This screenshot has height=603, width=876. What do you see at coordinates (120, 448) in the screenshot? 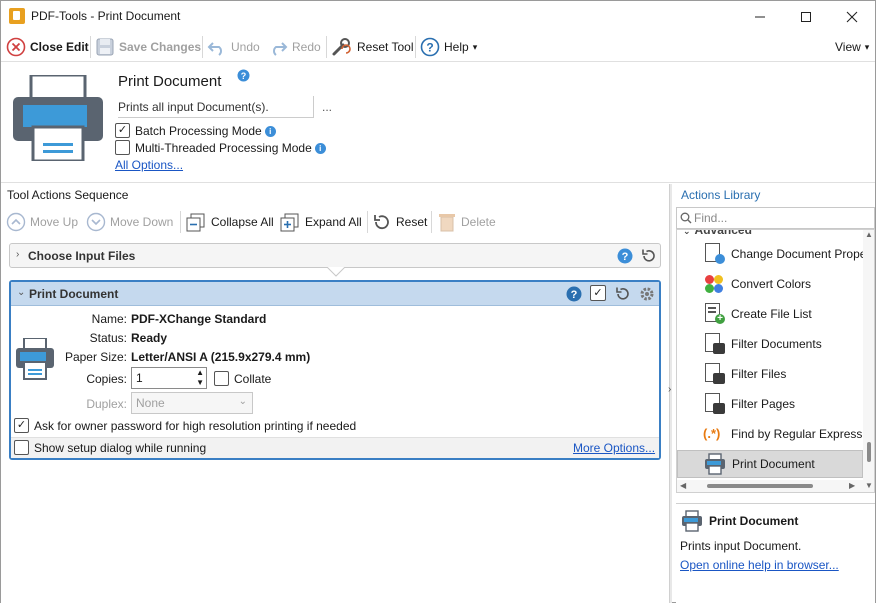
I see `show-setup-label: Show setup dialog while running` at bounding box center [120, 448].